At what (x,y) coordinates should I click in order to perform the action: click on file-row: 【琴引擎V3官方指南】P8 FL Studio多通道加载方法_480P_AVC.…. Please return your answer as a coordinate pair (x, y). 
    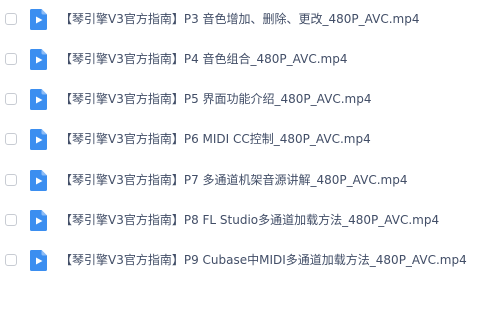
    Looking at the image, I should click on (243, 221).